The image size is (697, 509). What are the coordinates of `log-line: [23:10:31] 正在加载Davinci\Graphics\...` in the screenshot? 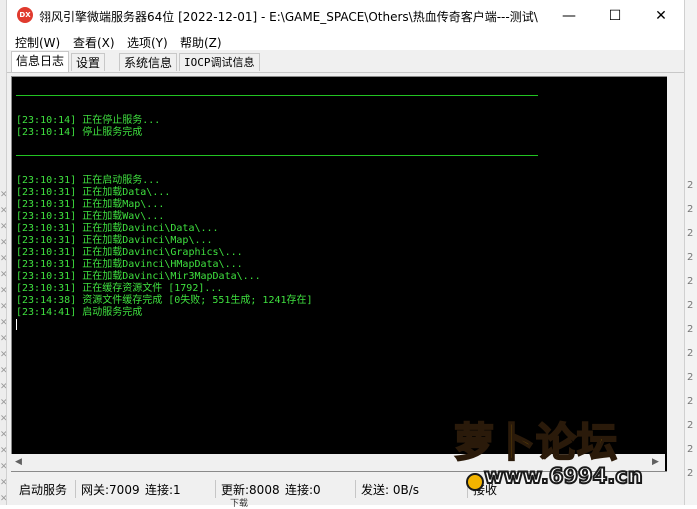 It's located at (129, 252).